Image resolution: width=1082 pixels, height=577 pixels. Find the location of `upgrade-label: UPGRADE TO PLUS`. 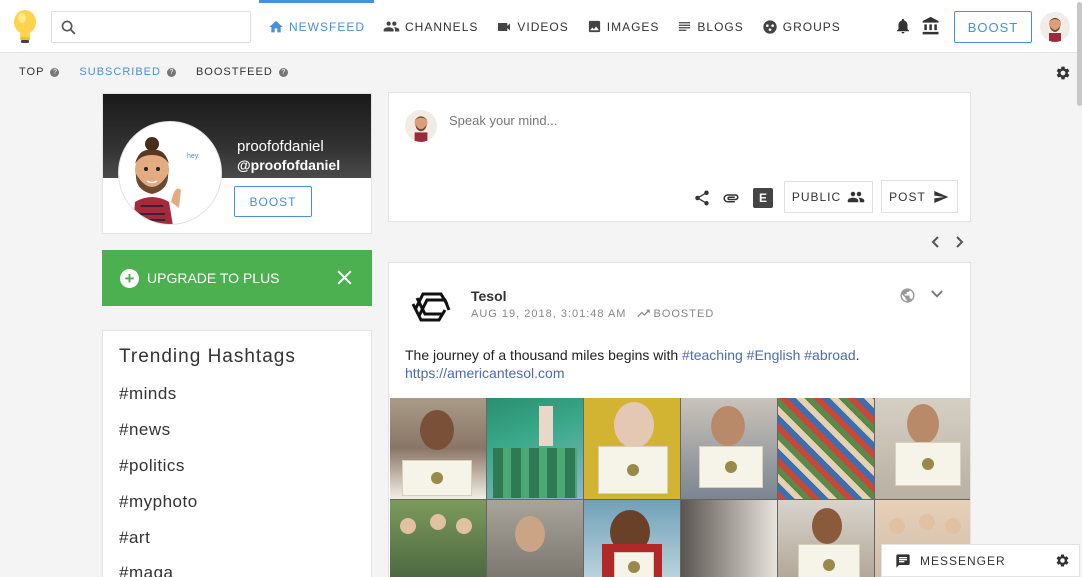

upgrade-label: UPGRADE TO PLUS is located at coordinates (213, 278).